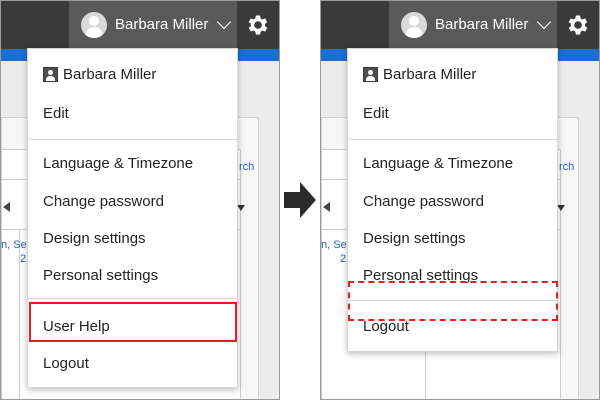 The image size is (600, 400). Describe the element at coordinates (300, 200) in the screenshot. I see `arrow-right-icon` at that location.